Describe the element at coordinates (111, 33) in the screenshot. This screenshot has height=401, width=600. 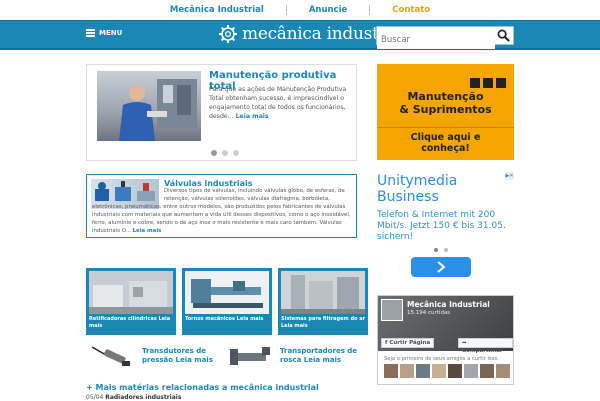
I see `menu-label: MENU` at that location.